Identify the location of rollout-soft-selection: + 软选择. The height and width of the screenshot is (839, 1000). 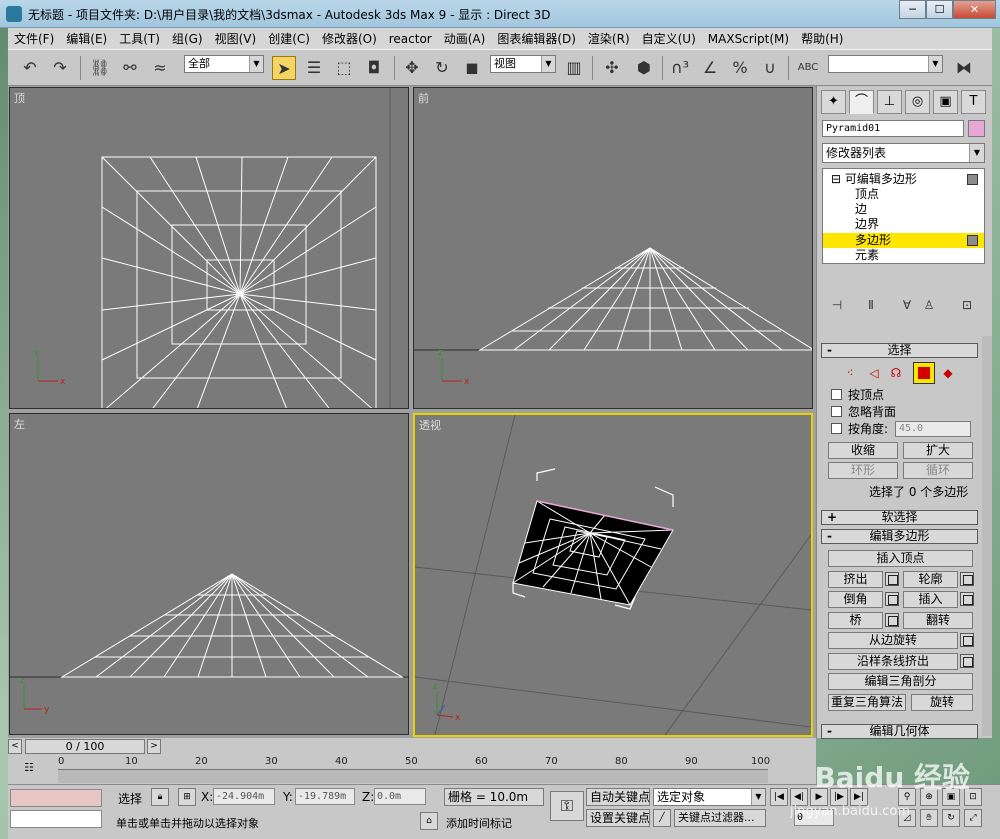
(899, 517).